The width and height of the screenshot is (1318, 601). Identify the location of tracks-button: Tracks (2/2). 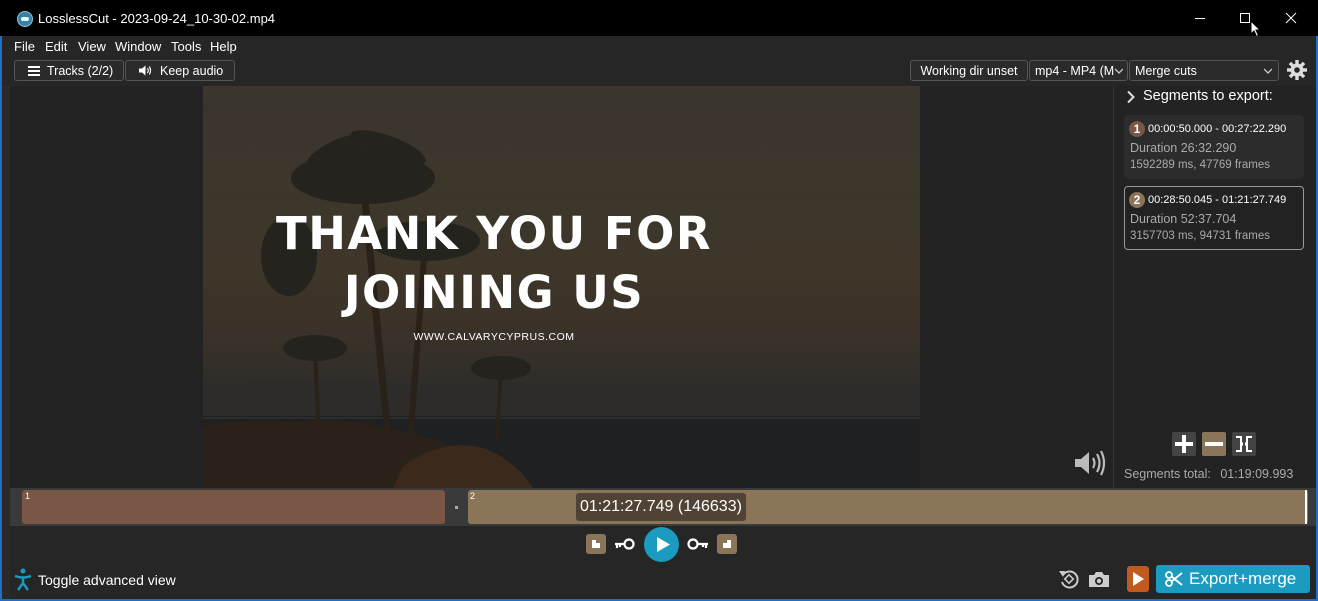
(69, 70).